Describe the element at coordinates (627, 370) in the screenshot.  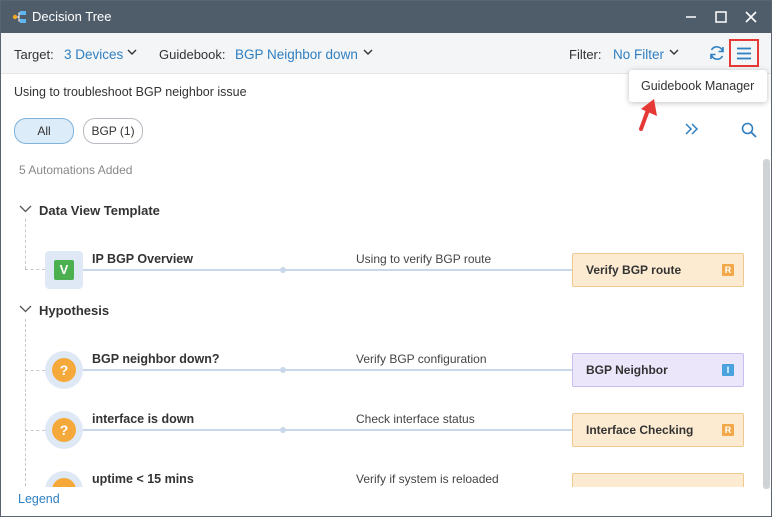
I see `card-label: BGP Neighbor` at that location.